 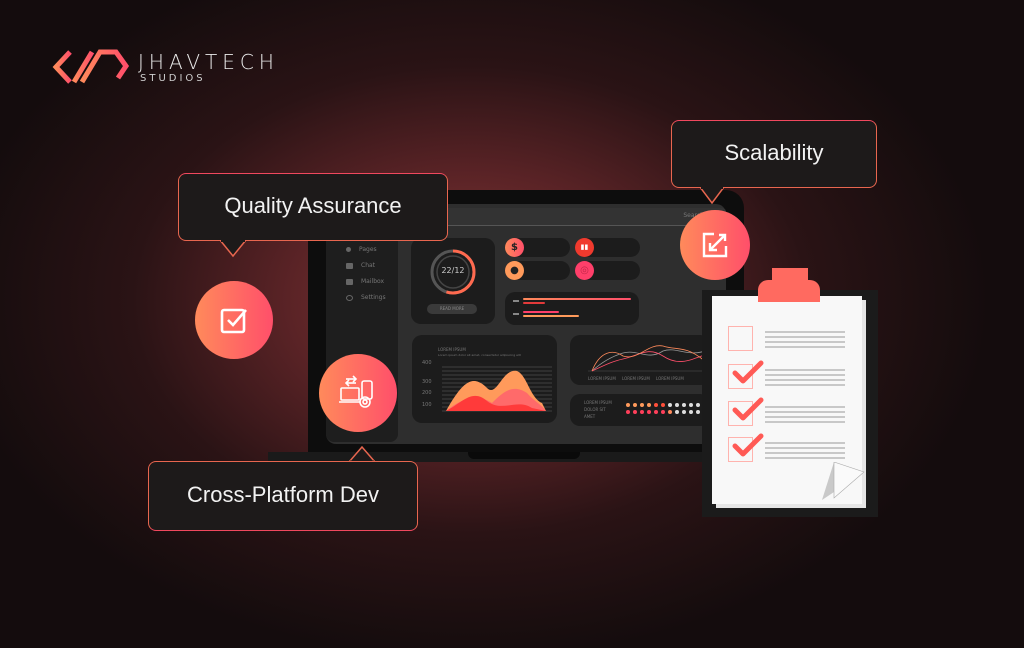 What do you see at coordinates (360, 265) in the screenshot?
I see `sidebar-item-chat: Chat` at bounding box center [360, 265].